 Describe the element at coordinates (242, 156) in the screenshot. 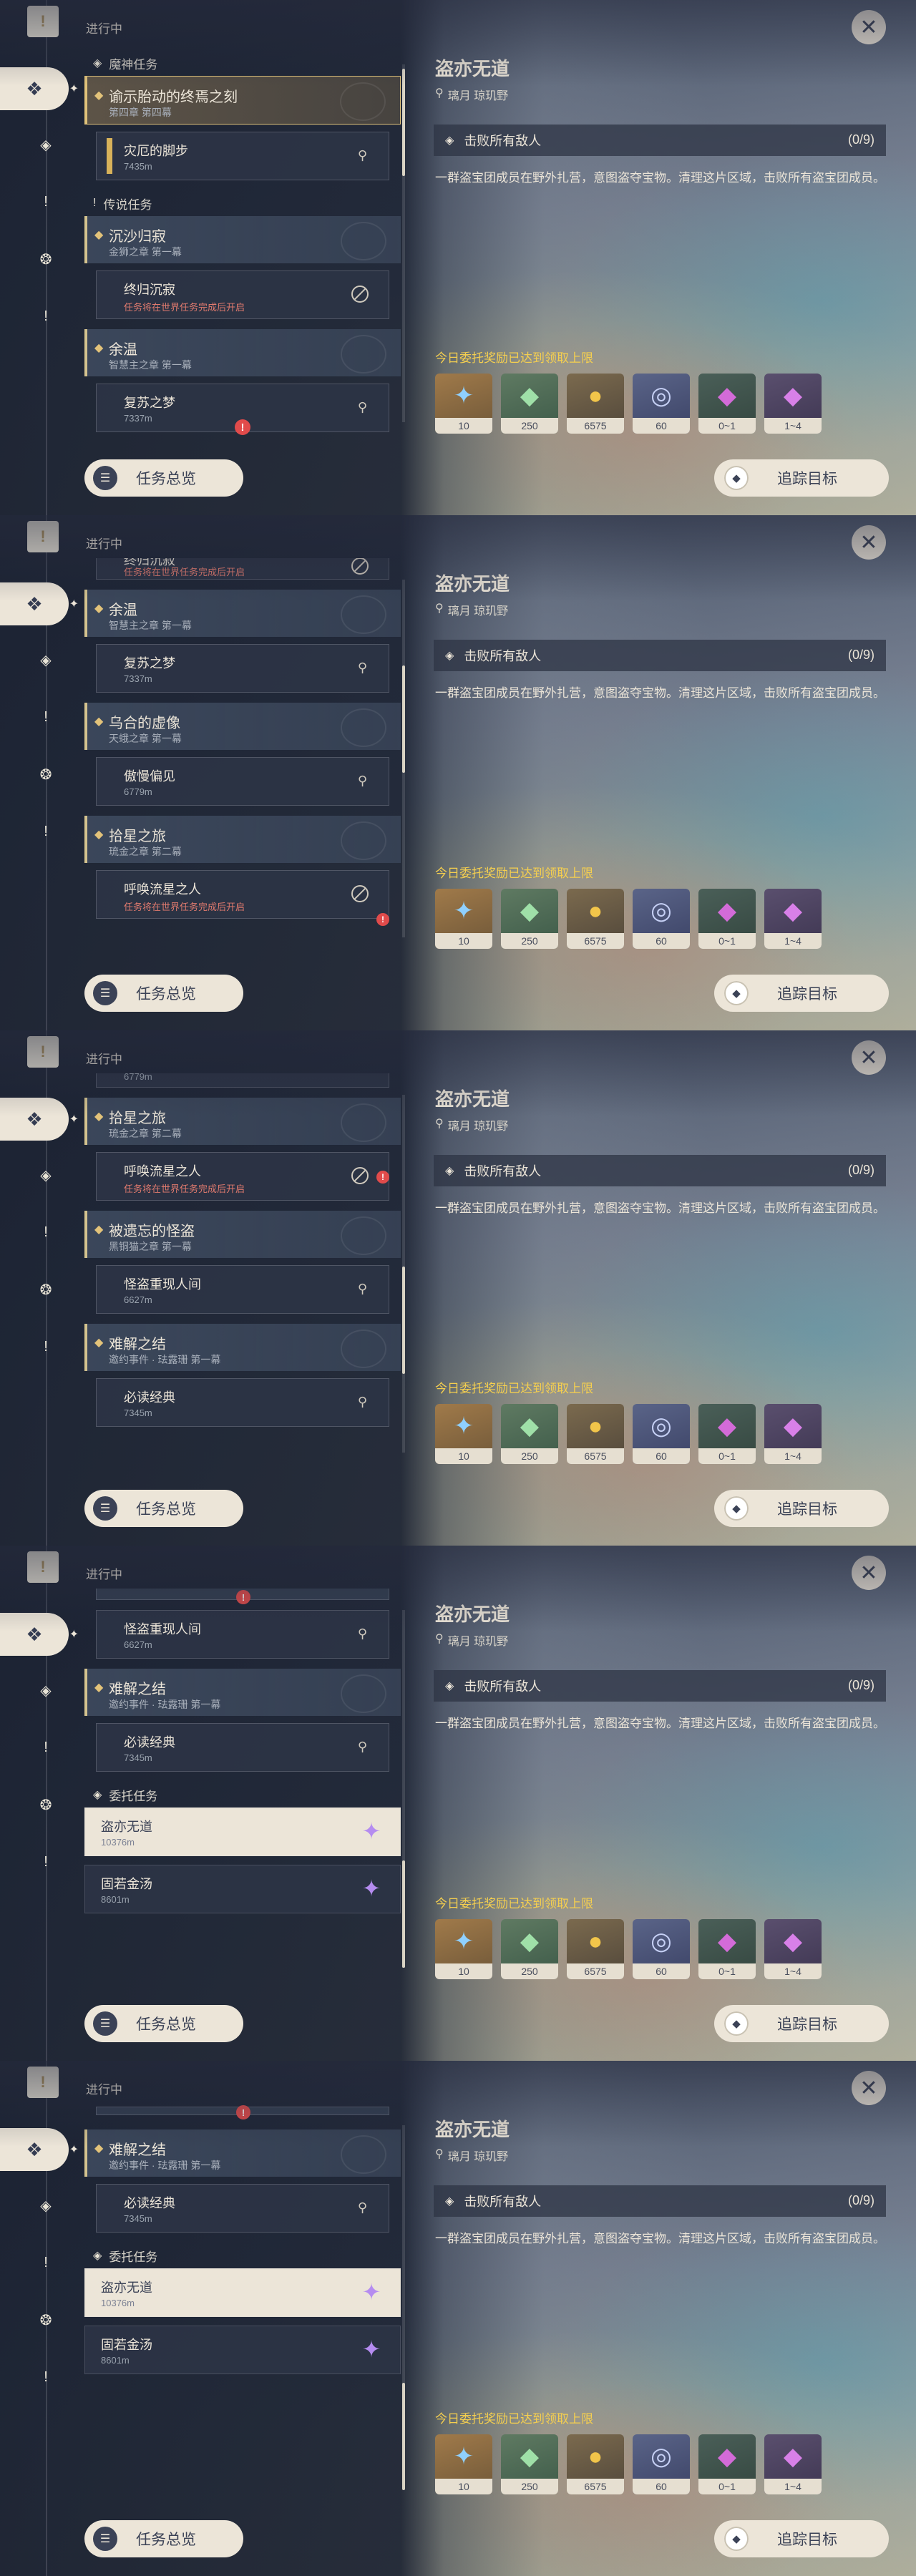

I see `quest-step: 灾厄的脚步 7435m ⚲` at that location.